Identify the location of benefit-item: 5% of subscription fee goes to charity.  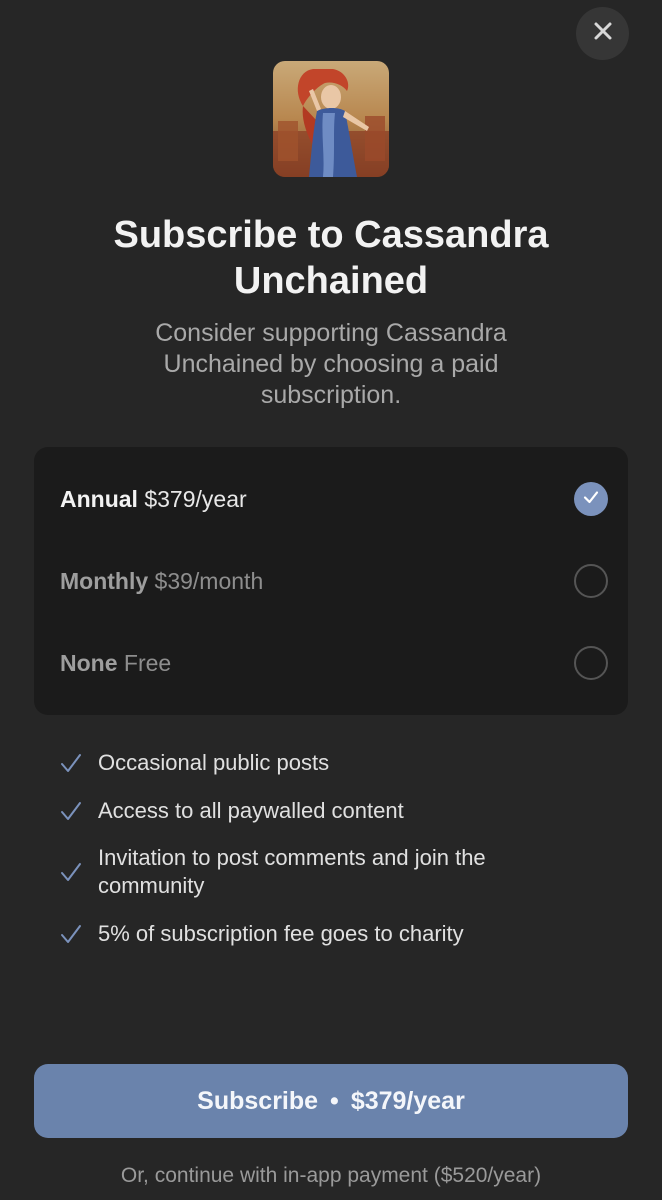
(310, 934).